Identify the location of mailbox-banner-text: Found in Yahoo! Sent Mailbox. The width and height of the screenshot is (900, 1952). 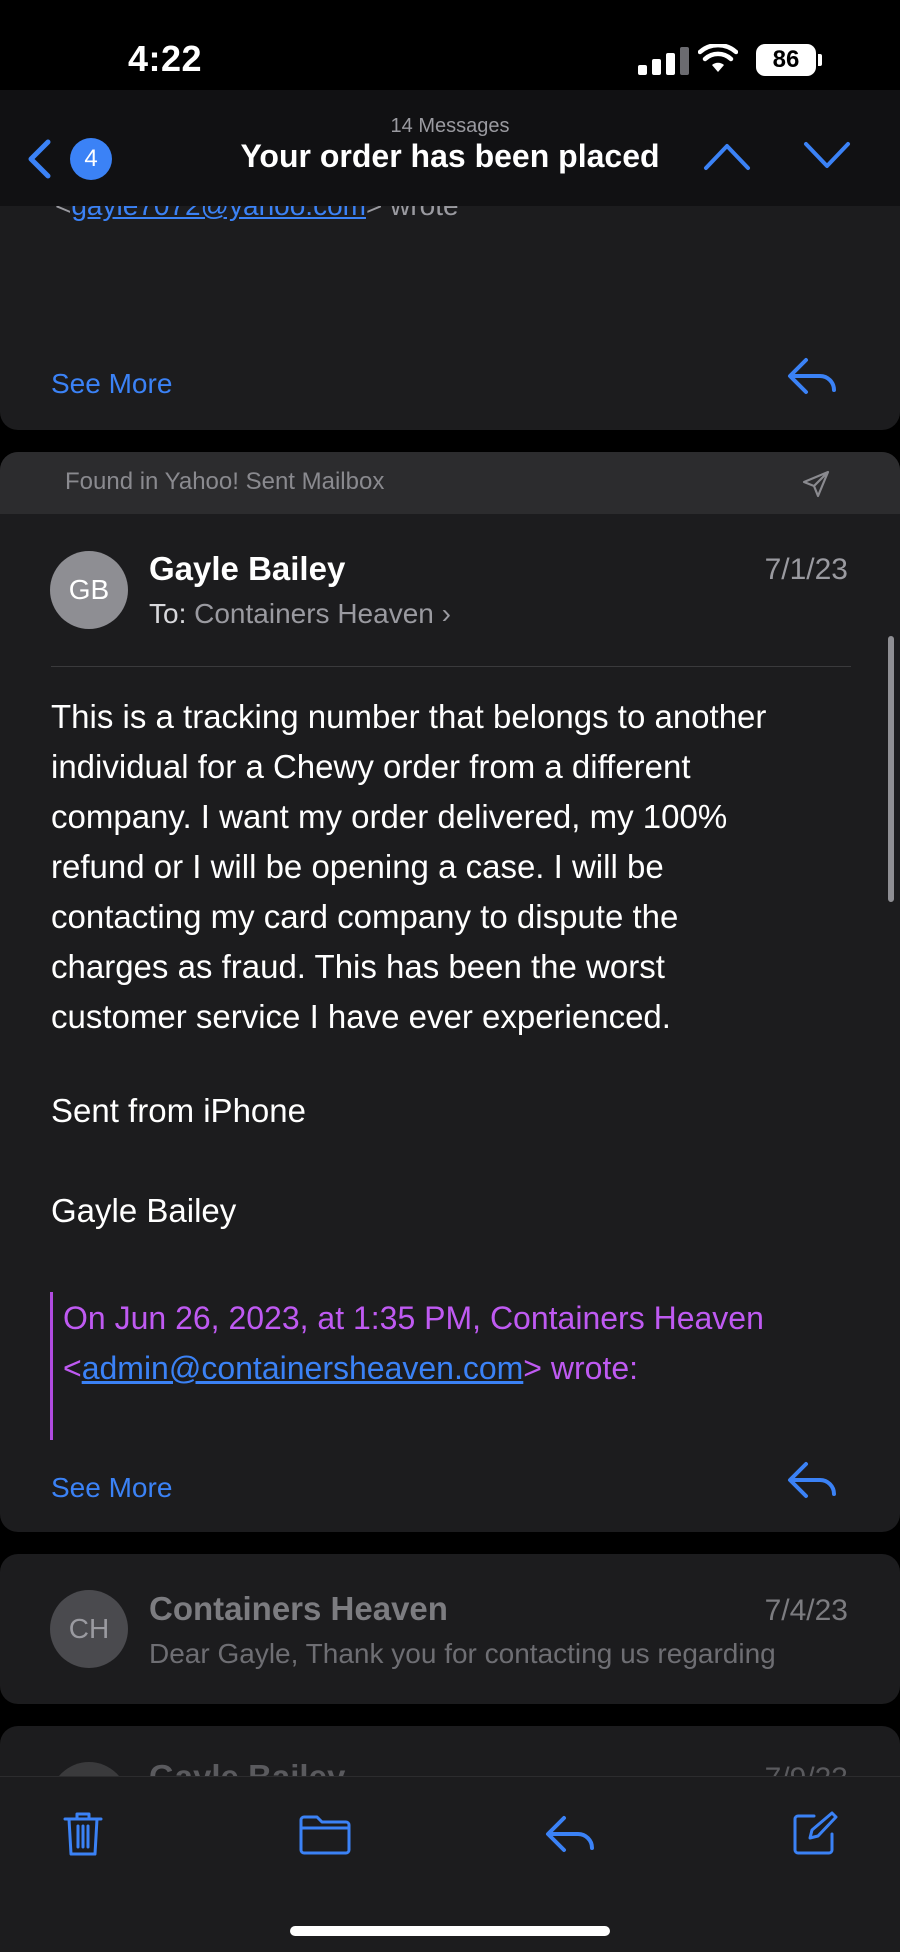
(225, 481).